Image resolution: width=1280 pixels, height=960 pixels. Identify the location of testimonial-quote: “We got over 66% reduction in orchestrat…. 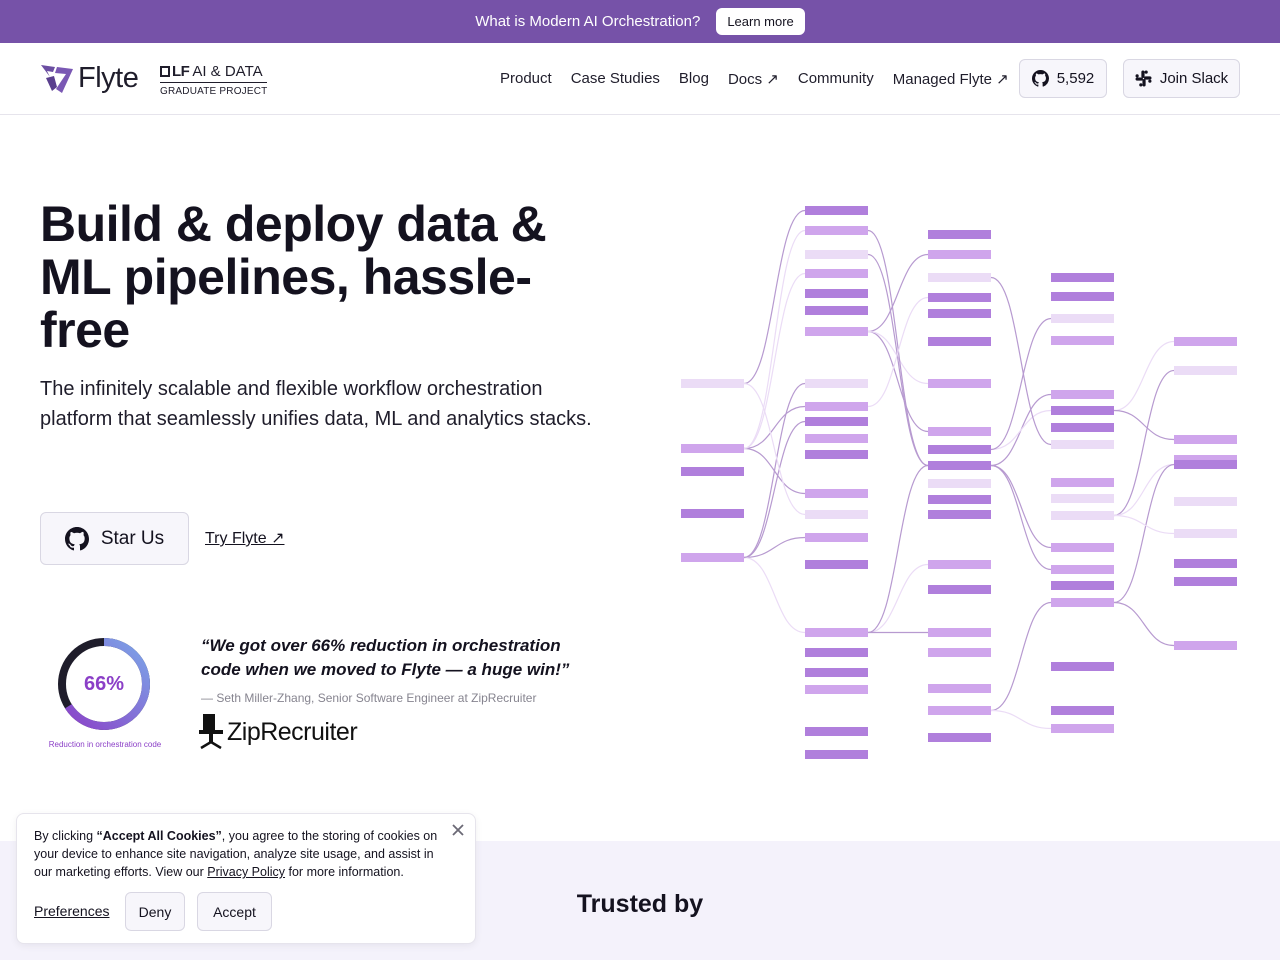
(385, 657).